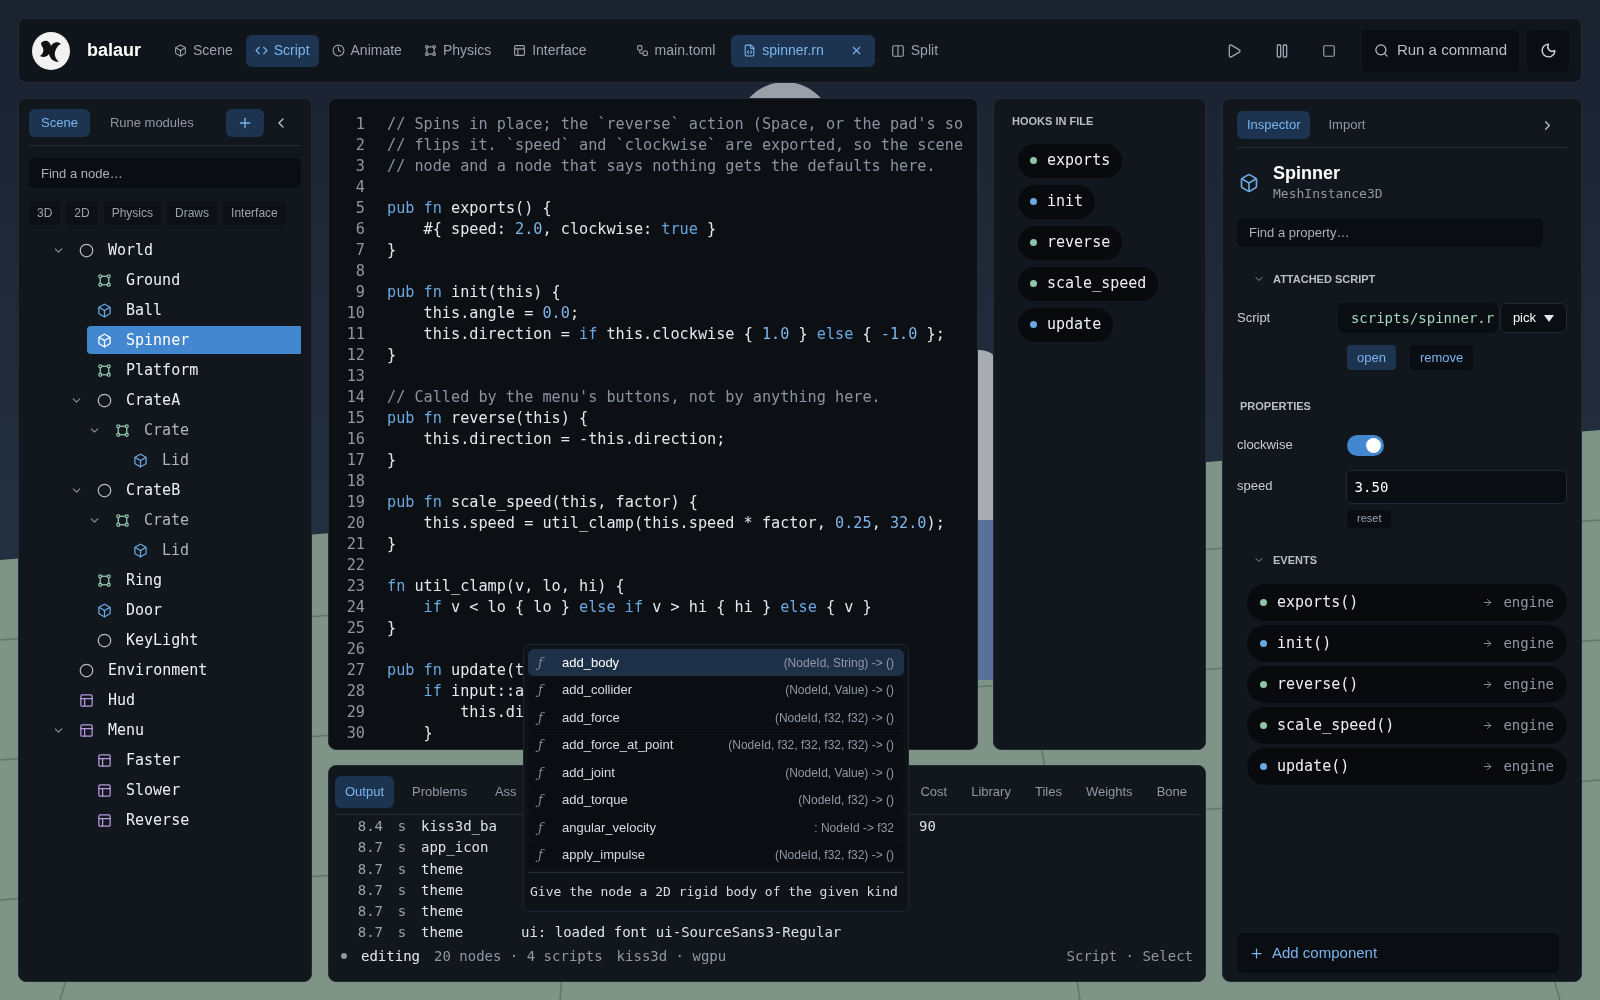  Describe the element at coordinates (1274, 125) in the screenshot. I see `inspector-tab: Inspector` at that location.